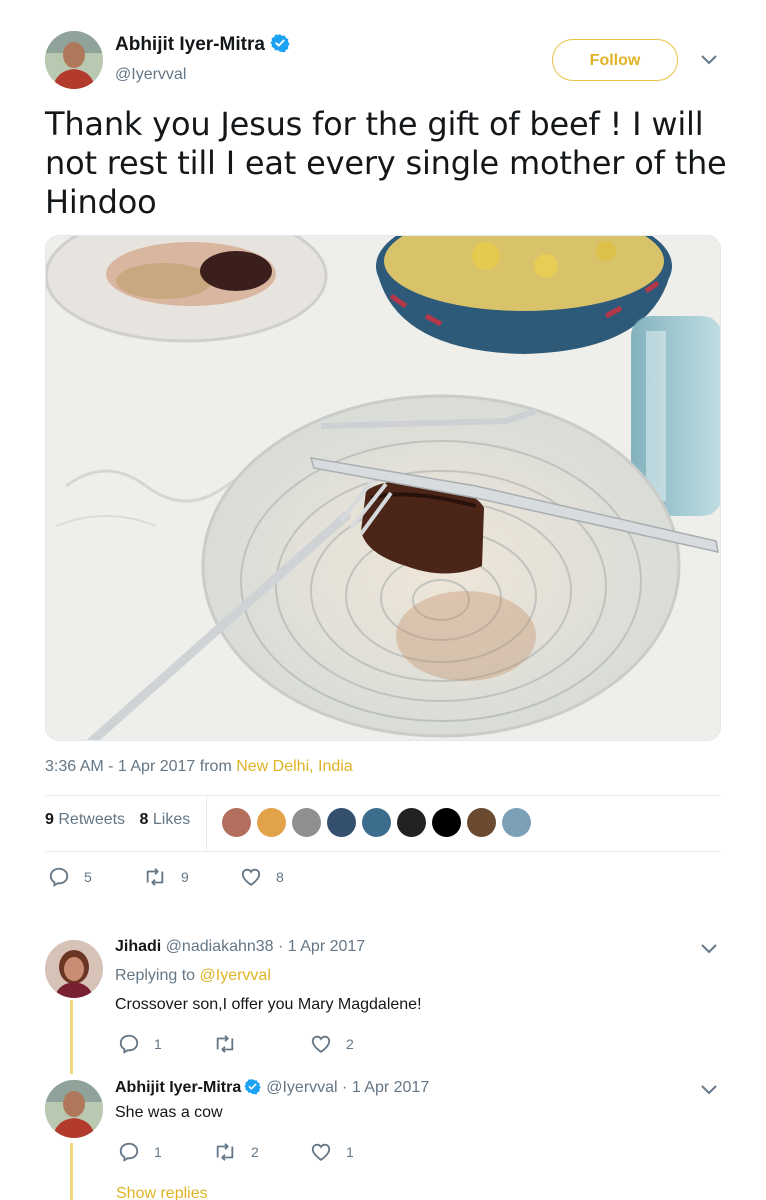  What do you see at coordinates (162, 1192) in the screenshot?
I see `show-replies-link: Show replies` at bounding box center [162, 1192].